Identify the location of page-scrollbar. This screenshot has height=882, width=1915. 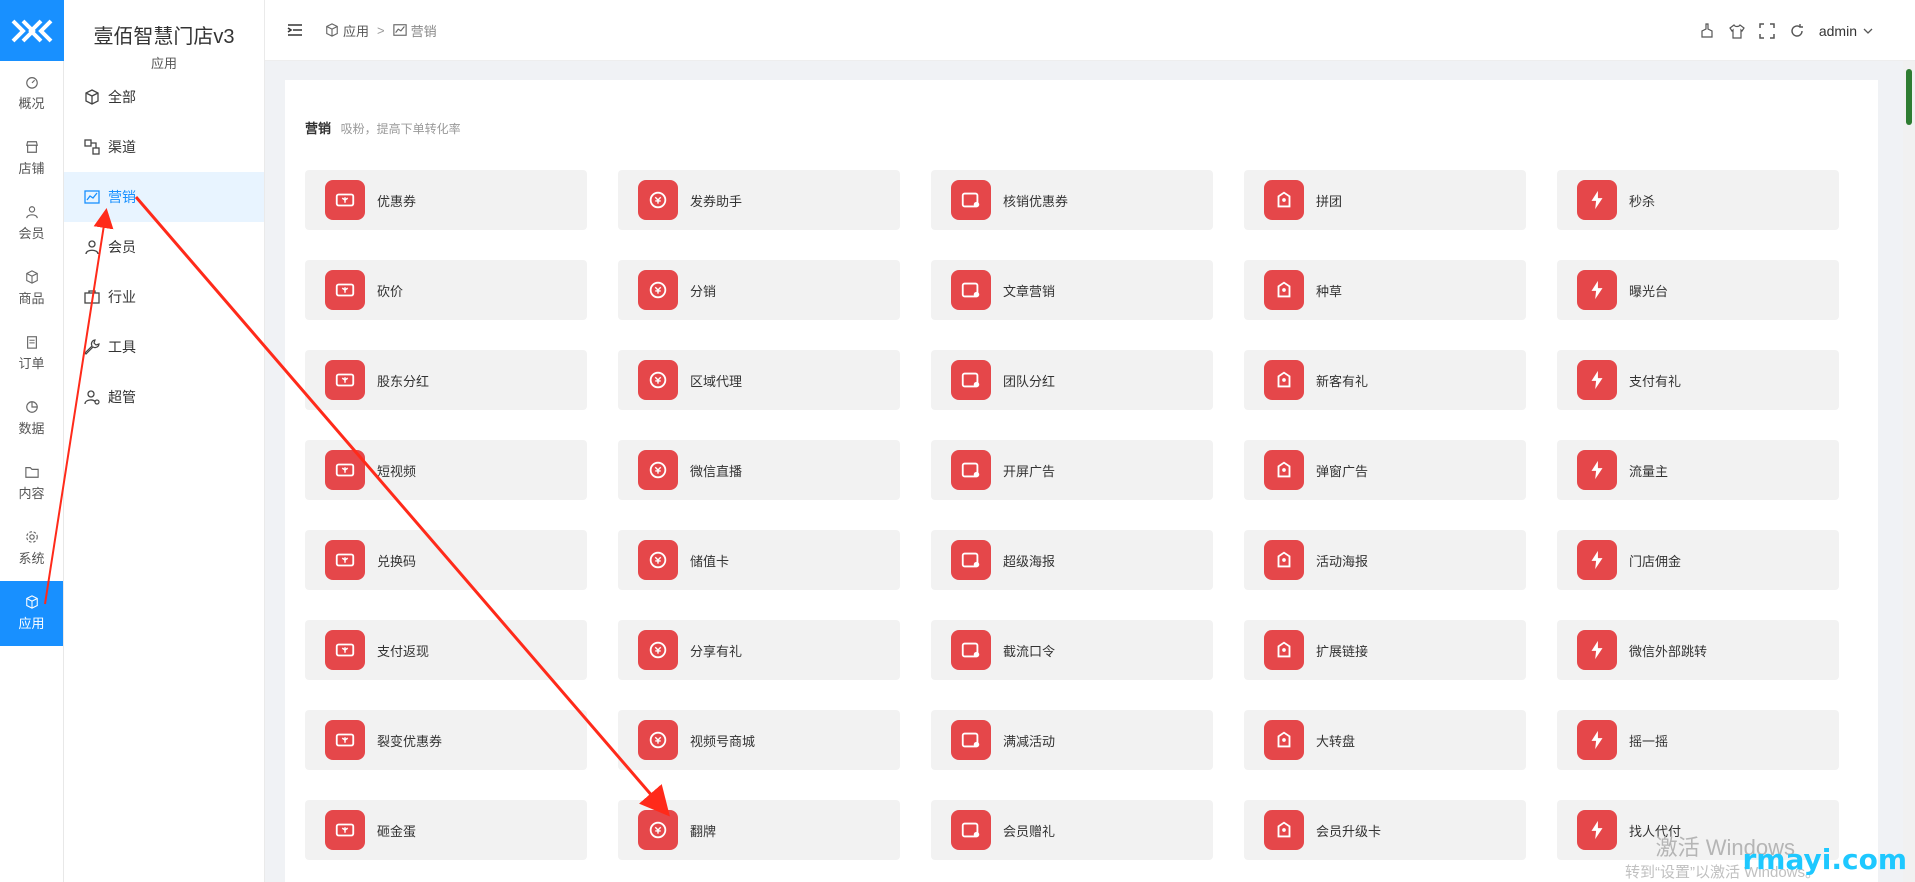
(1909, 471).